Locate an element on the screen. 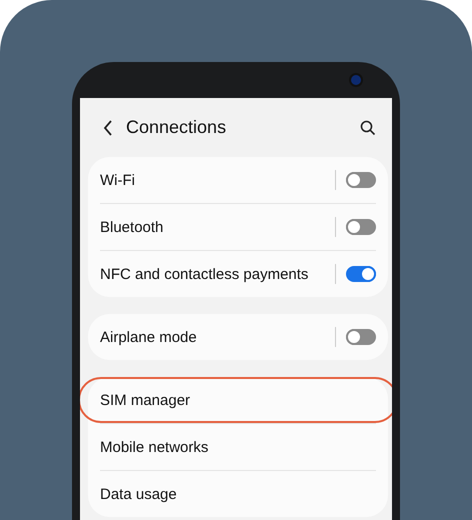 This screenshot has width=472, height=520. search-icon is located at coordinates (368, 128).